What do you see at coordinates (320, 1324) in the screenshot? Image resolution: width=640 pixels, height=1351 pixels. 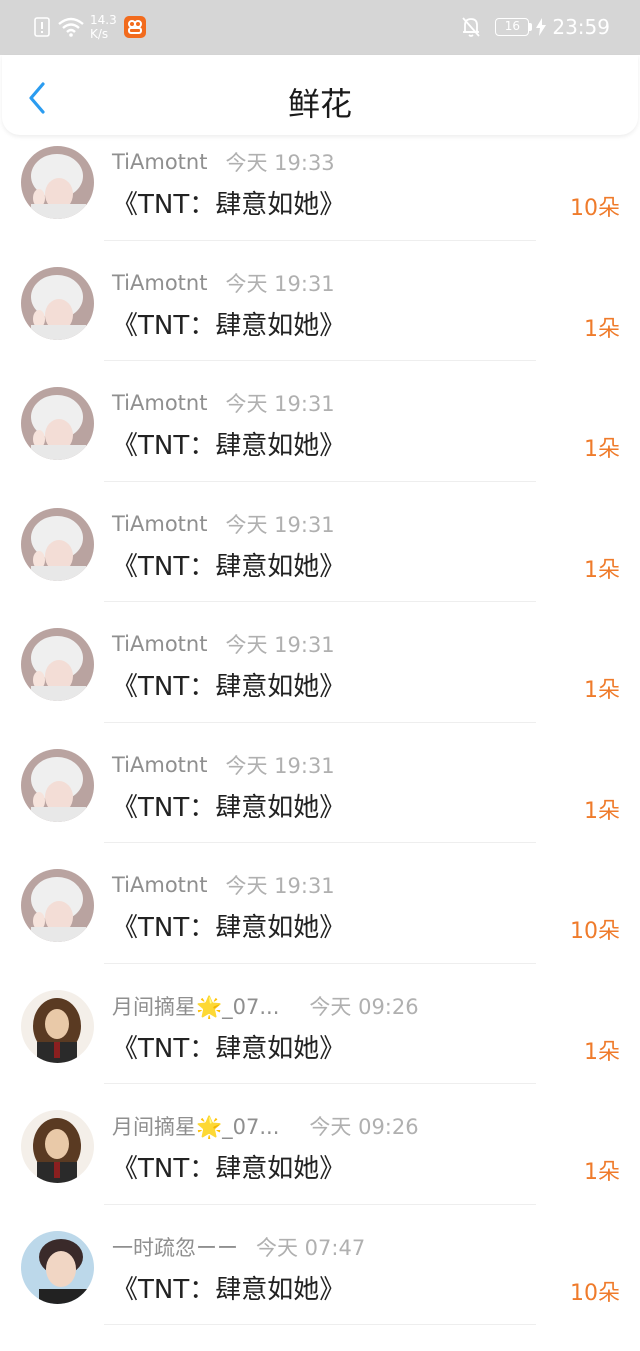 I see `divider` at bounding box center [320, 1324].